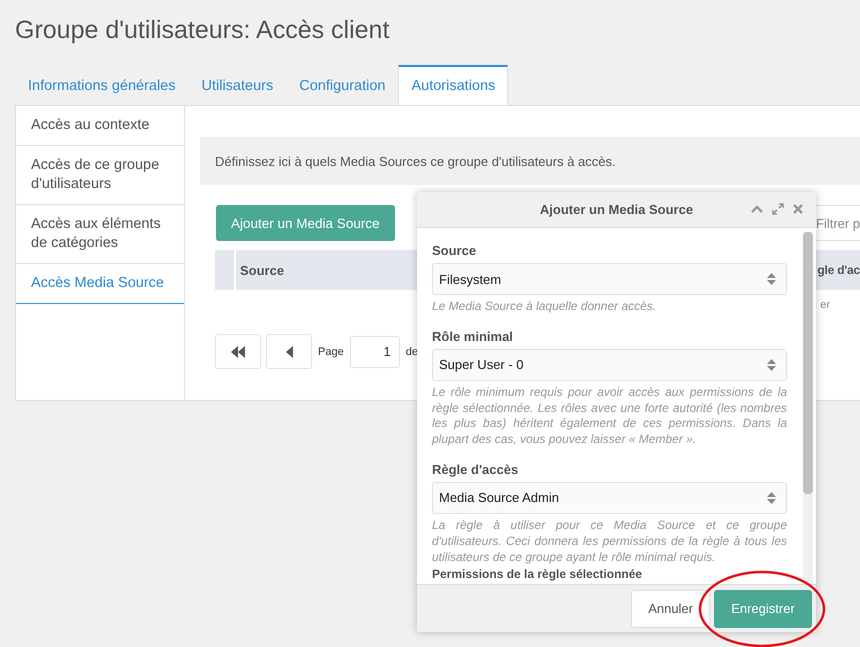  I want to click on help-text: La règle à utiliser pour ce Media Source et ce groupe d'utilisateurs. Ceci donnera les permissions de la règle à tous les utilisateurs de ce groupe ayant le rôle minimal requis., so click(609, 542).